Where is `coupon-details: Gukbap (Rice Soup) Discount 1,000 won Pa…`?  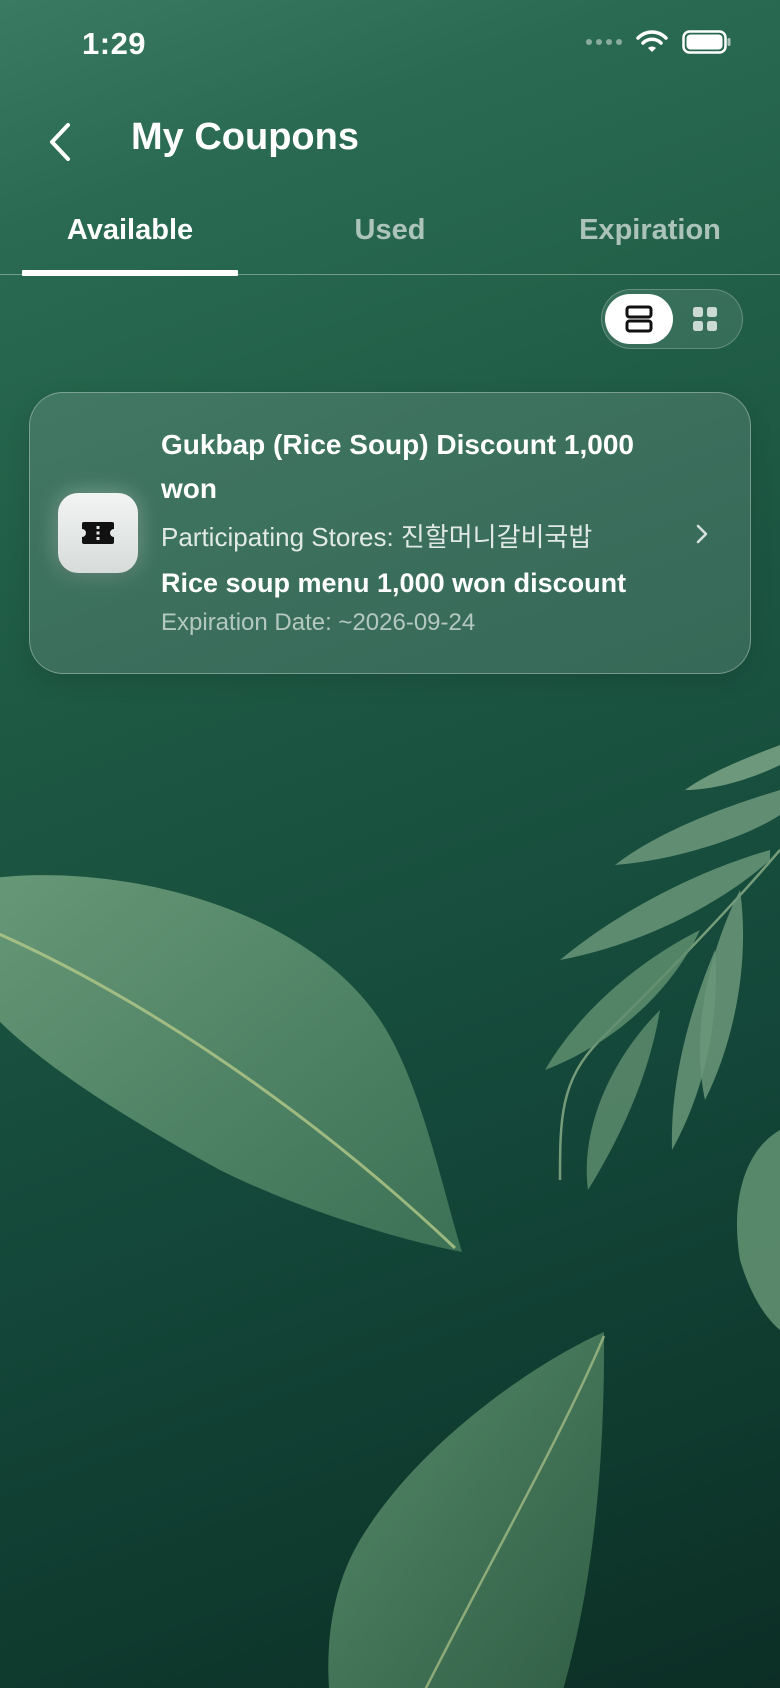 coupon-details: Gukbap (Rice Soup) Discount 1,000 won Pa… is located at coordinates (421, 532).